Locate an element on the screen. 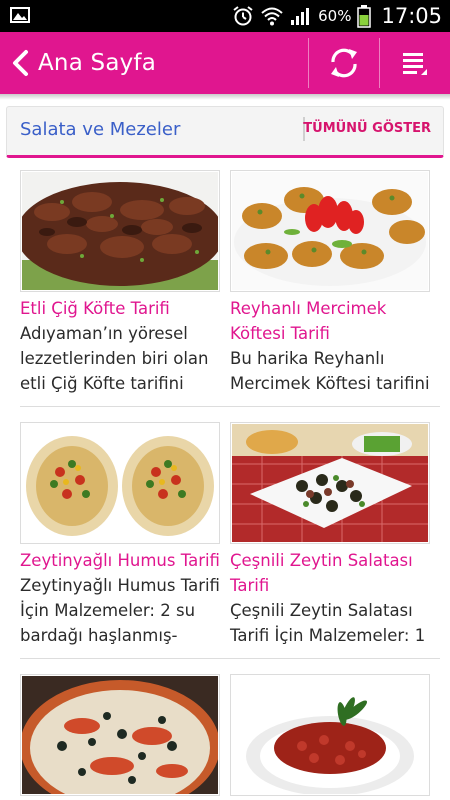 The image size is (450, 800). wifi-icon is located at coordinates (272, 16).